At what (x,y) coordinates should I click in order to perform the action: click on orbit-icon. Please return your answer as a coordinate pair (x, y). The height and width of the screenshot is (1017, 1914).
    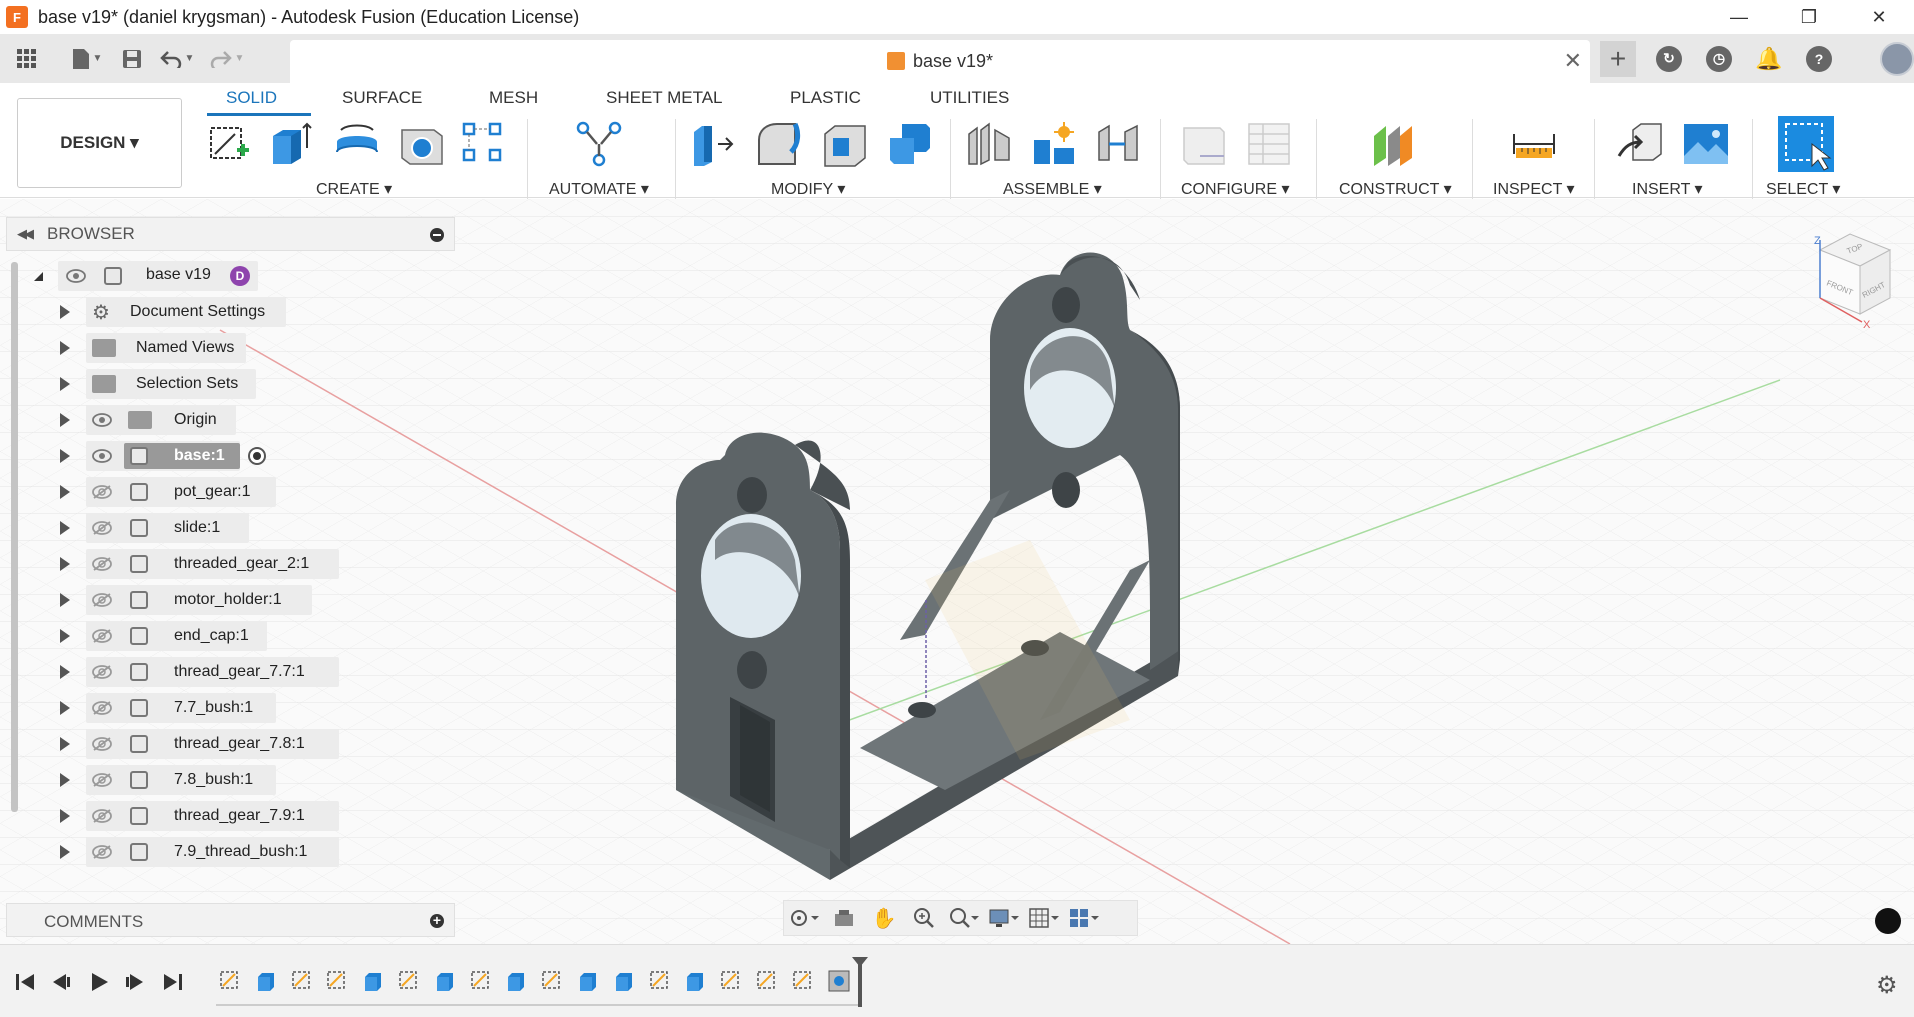
    Looking at the image, I should click on (804, 918).